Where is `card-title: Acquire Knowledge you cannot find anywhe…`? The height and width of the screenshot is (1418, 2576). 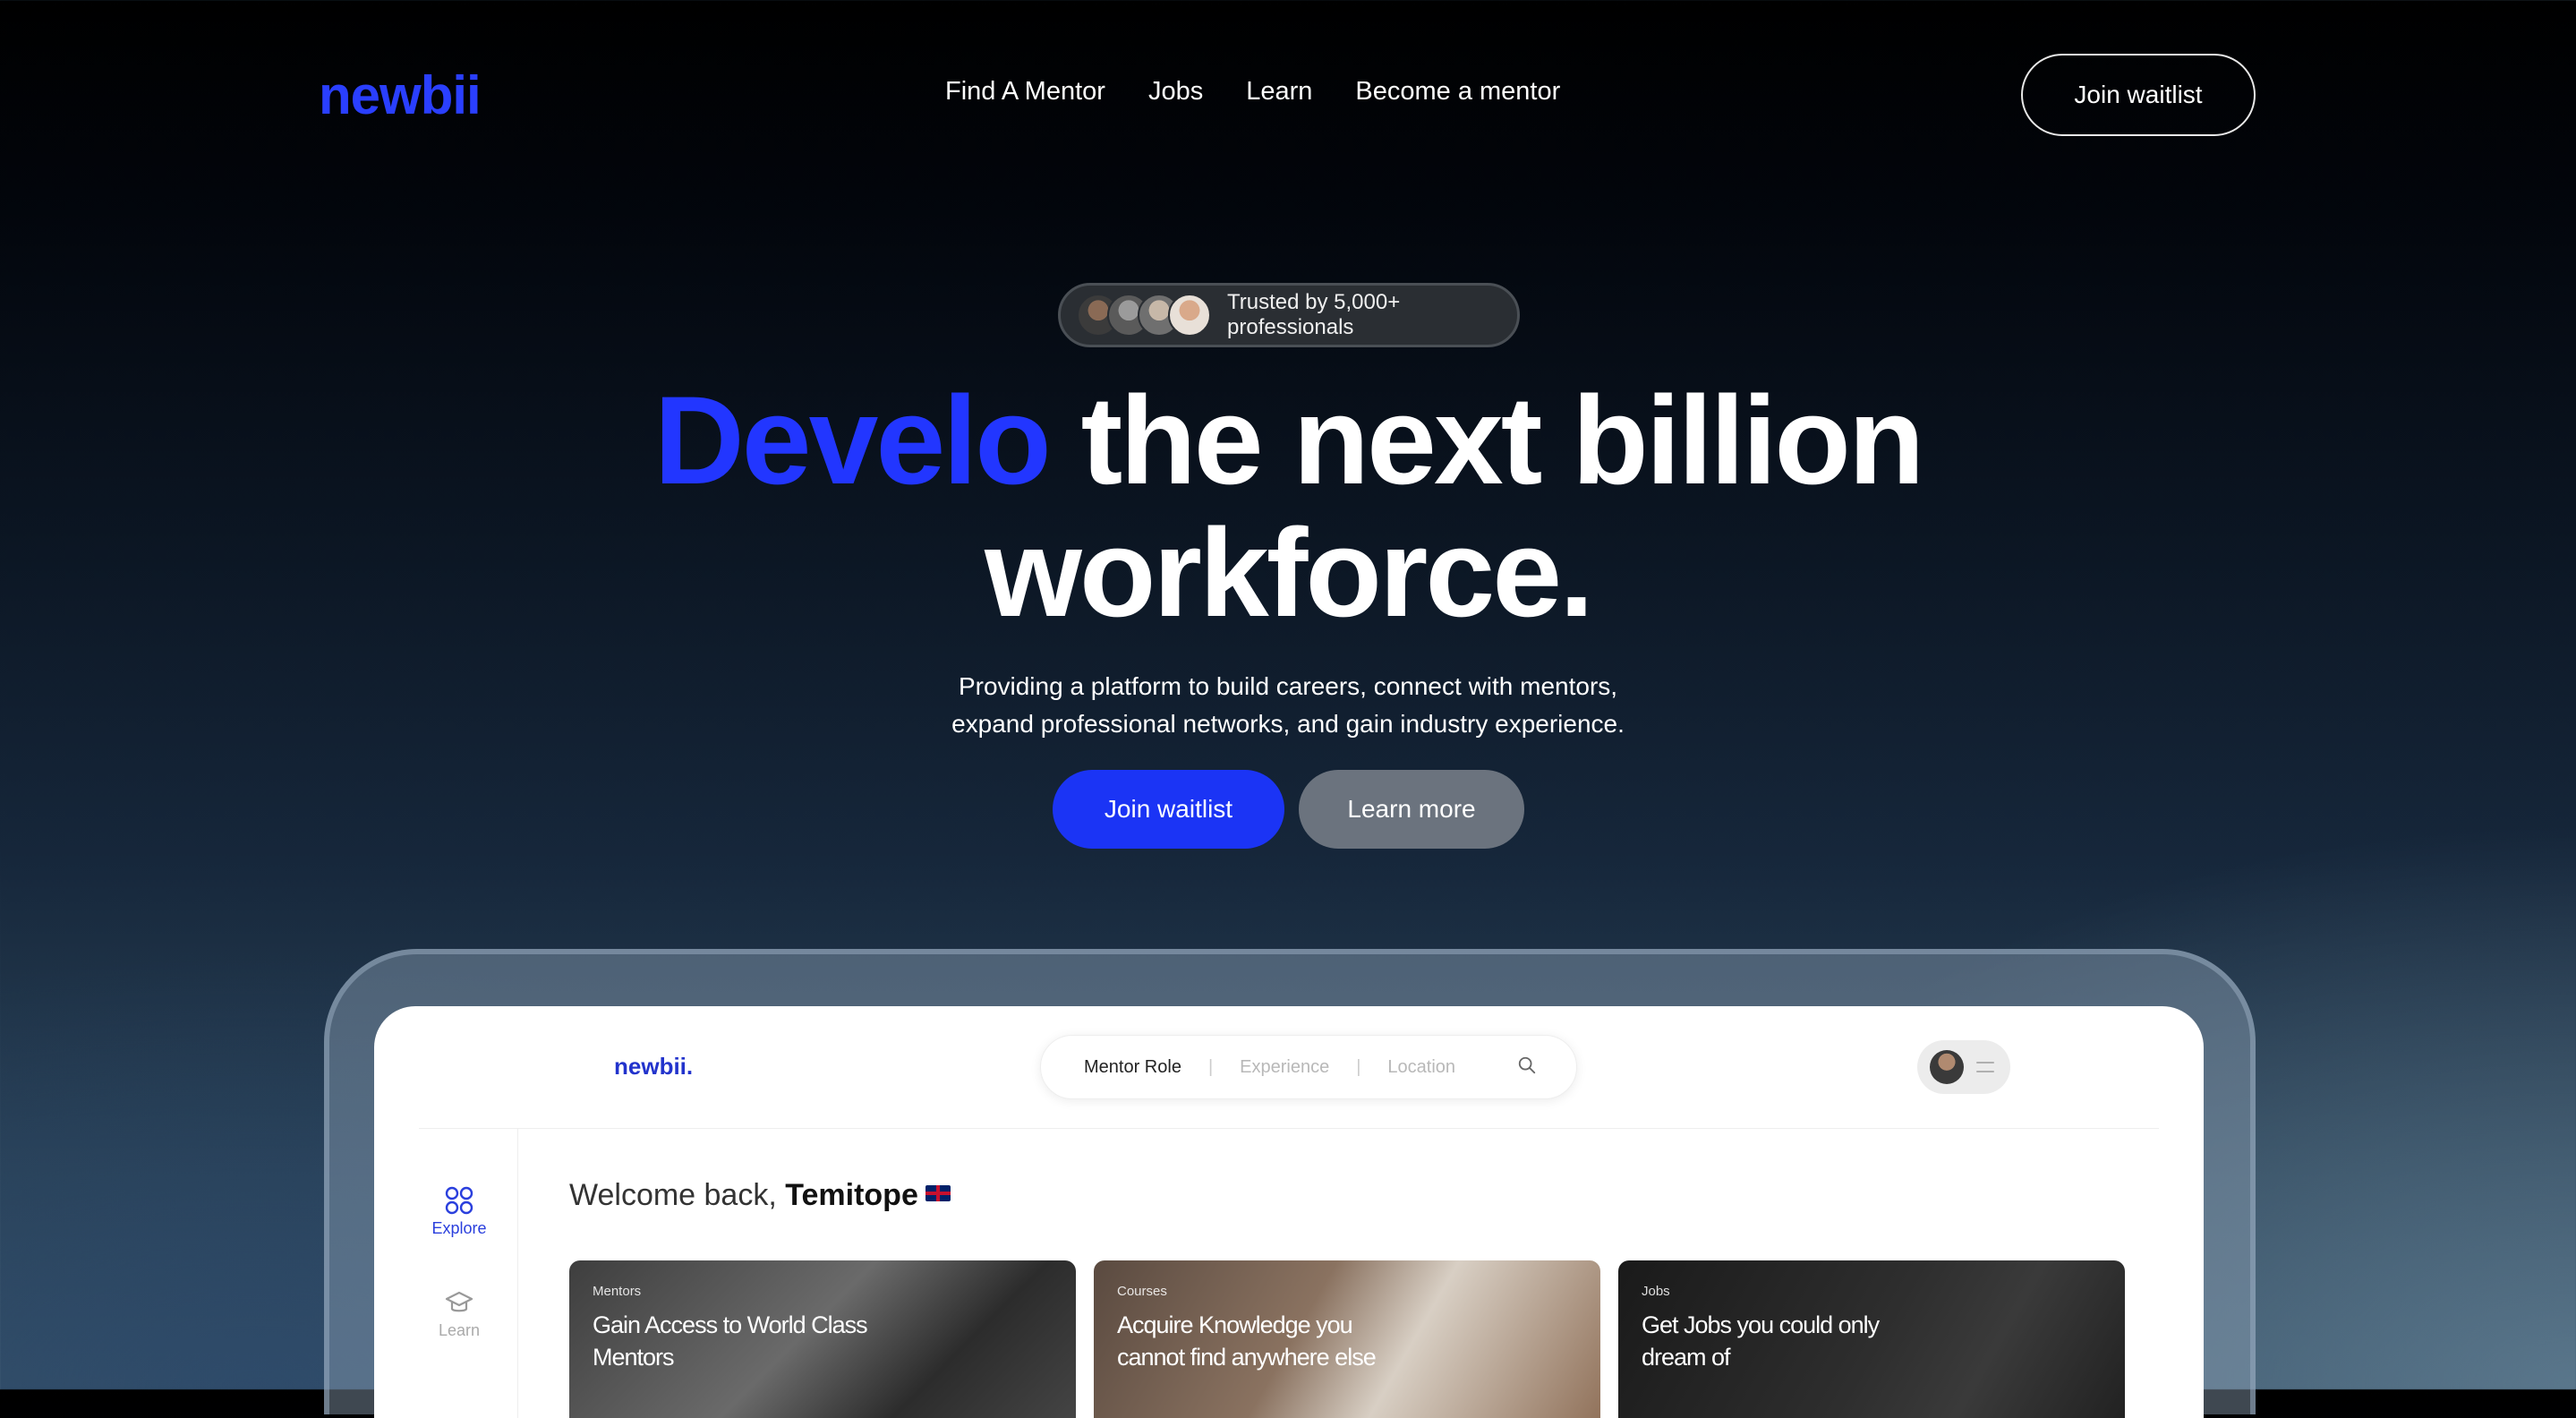
card-title: Acquire Knowledge you cannot find anywhe… is located at coordinates (1247, 1341).